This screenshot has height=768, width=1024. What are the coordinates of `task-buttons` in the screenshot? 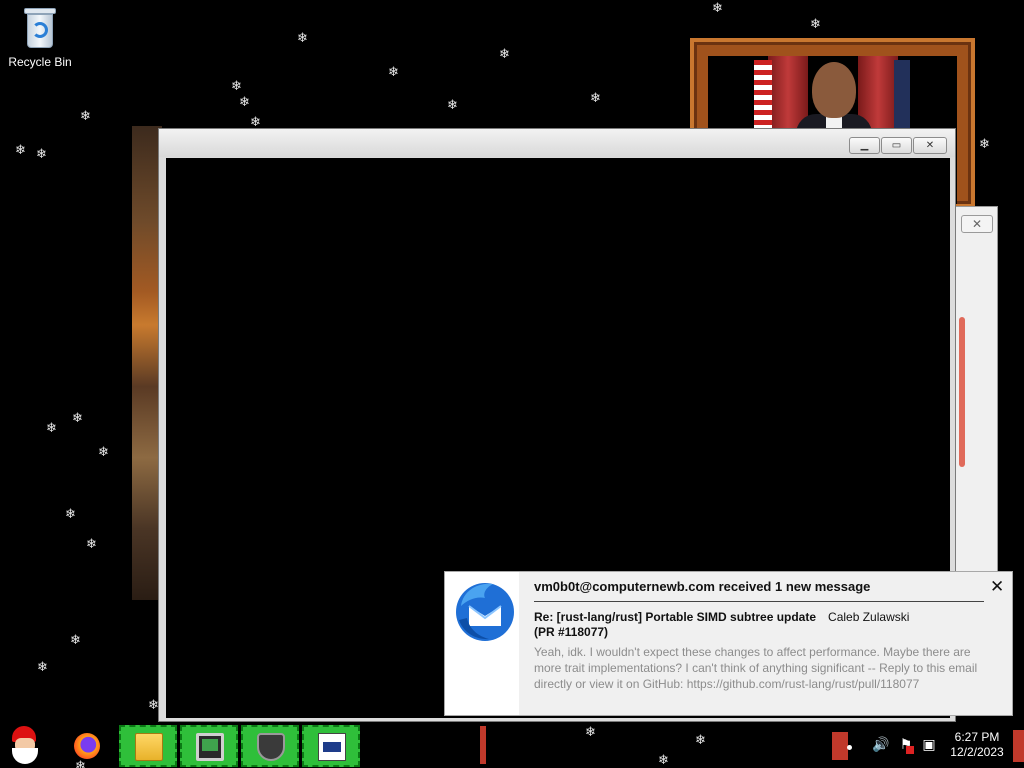 It's located at (302, 746).